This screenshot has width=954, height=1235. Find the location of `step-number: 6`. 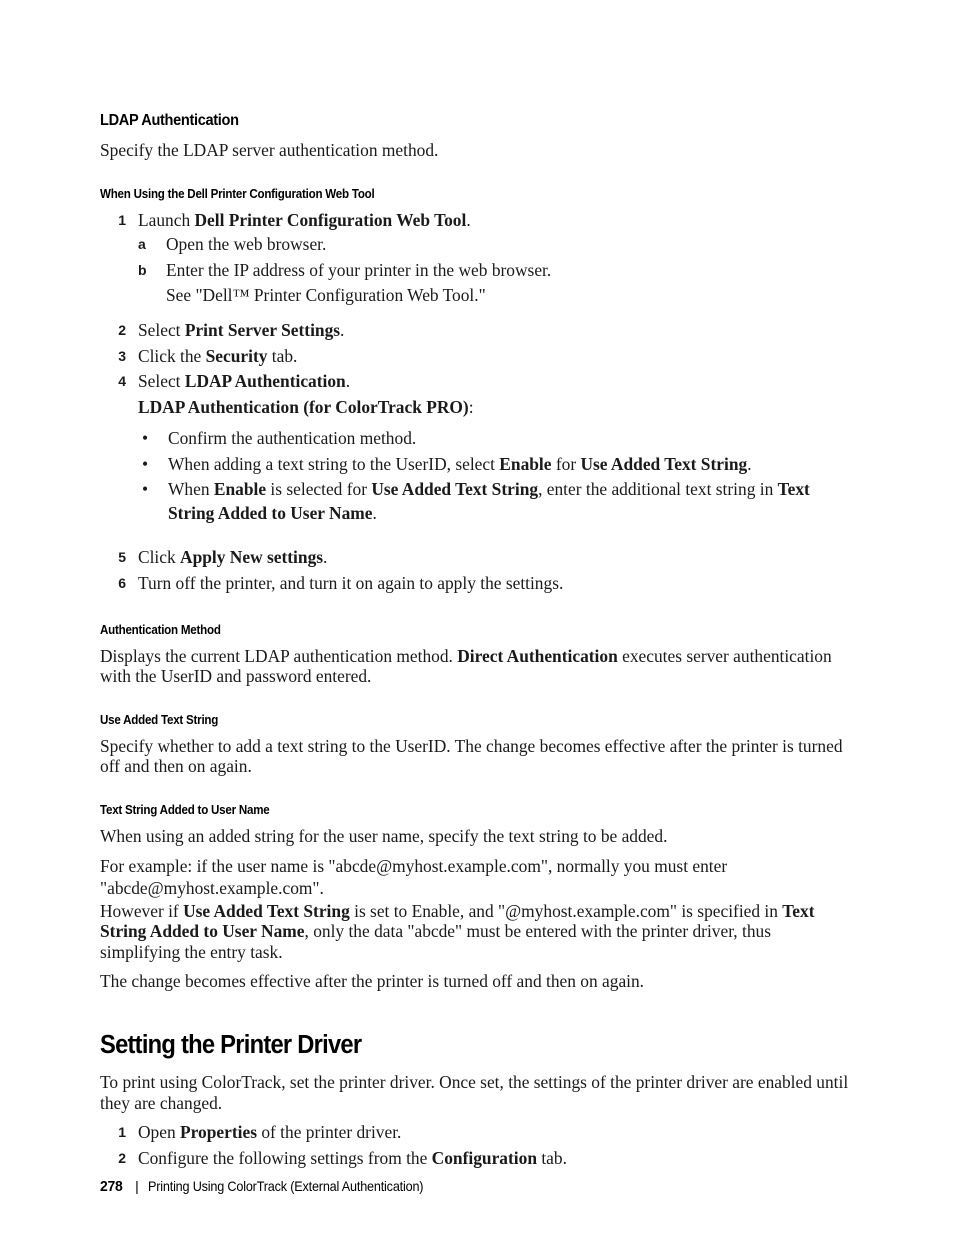

step-number: 6 is located at coordinates (122, 582).